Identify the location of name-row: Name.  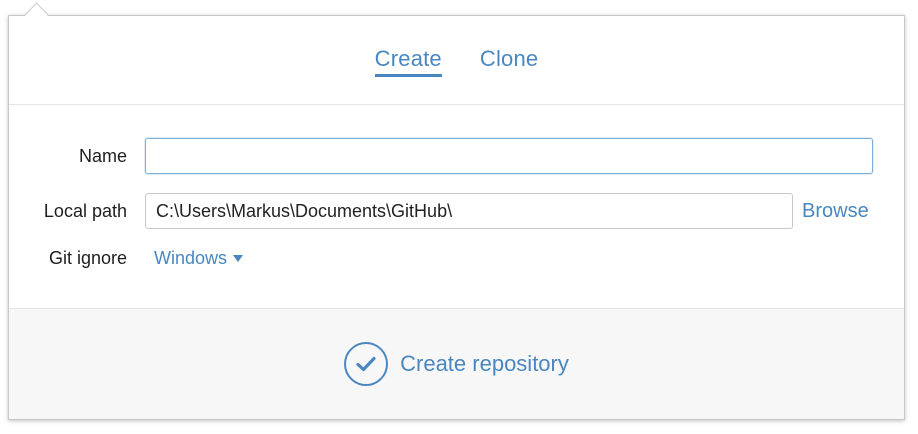
(456, 156).